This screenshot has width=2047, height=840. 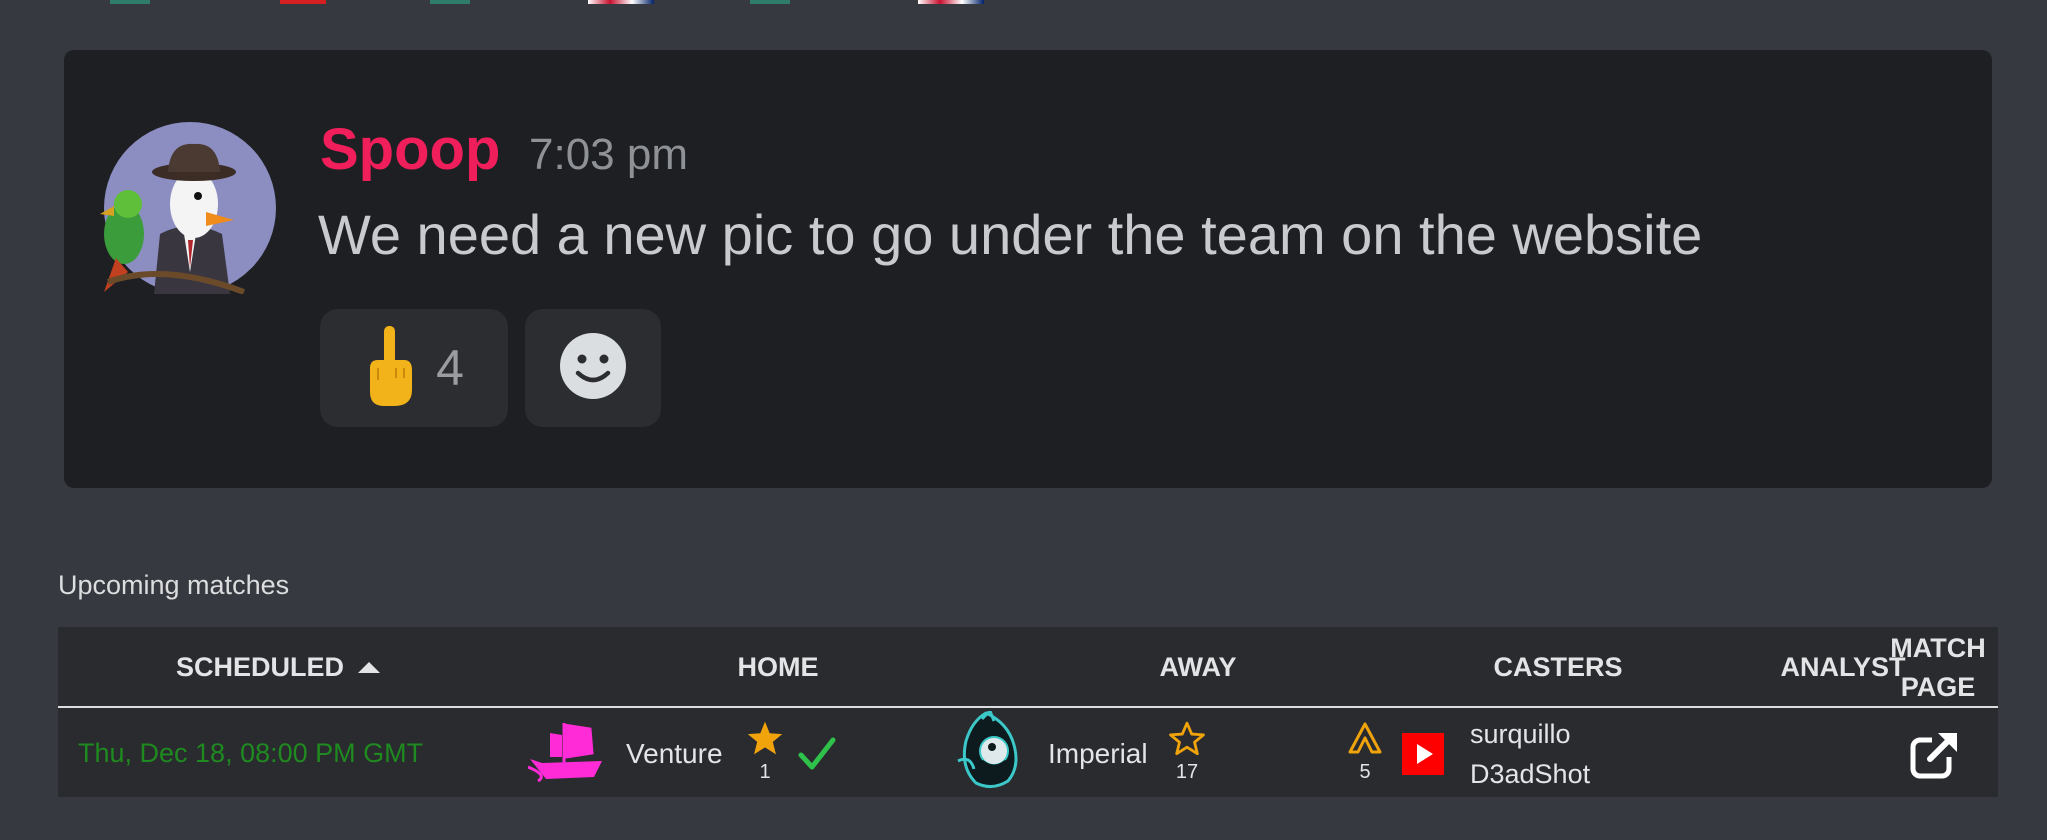 I want to click on message-username: Spoop, so click(x=410, y=149).